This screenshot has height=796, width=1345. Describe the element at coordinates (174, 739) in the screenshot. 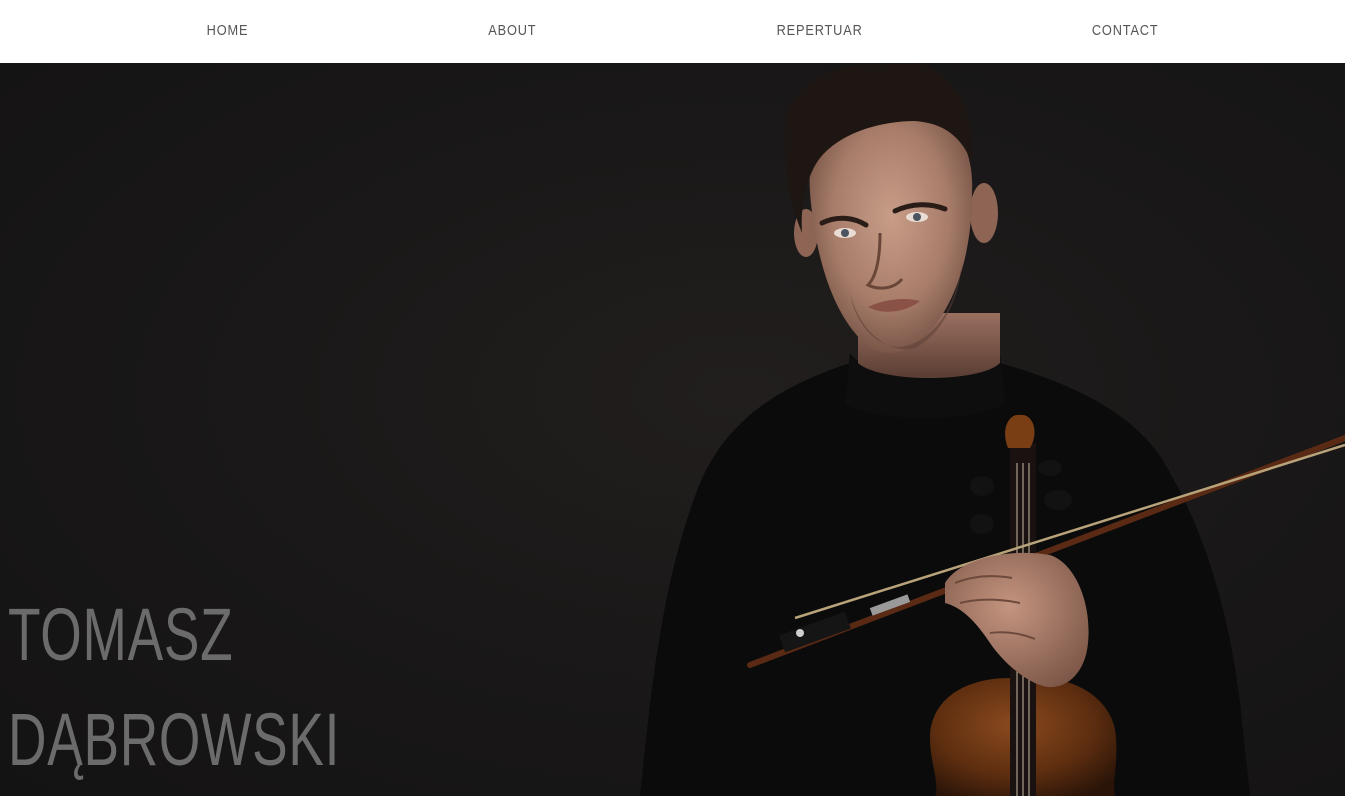

I see `hero-last-name: DĄBROWSKI` at that location.